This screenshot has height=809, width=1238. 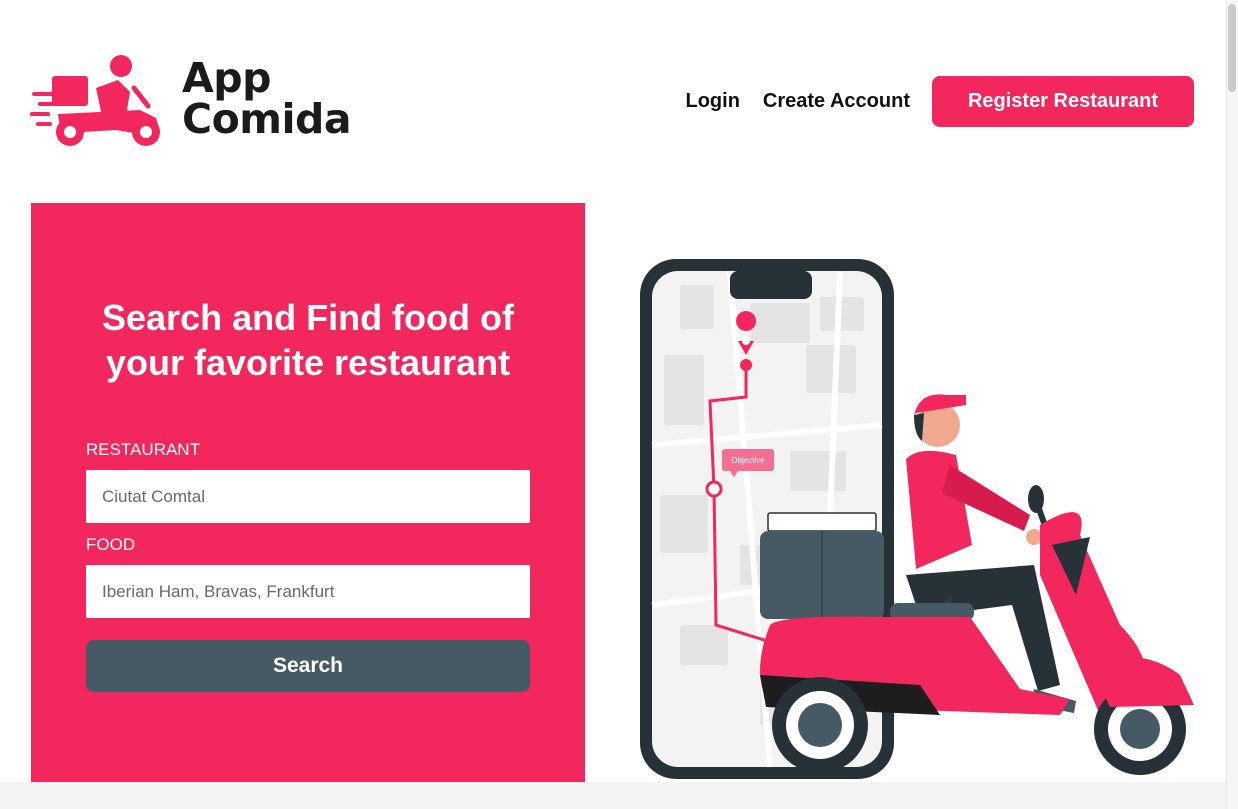 What do you see at coordinates (308, 362) in the screenshot?
I see `title-line-2: your favorite restaurant` at bounding box center [308, 362].